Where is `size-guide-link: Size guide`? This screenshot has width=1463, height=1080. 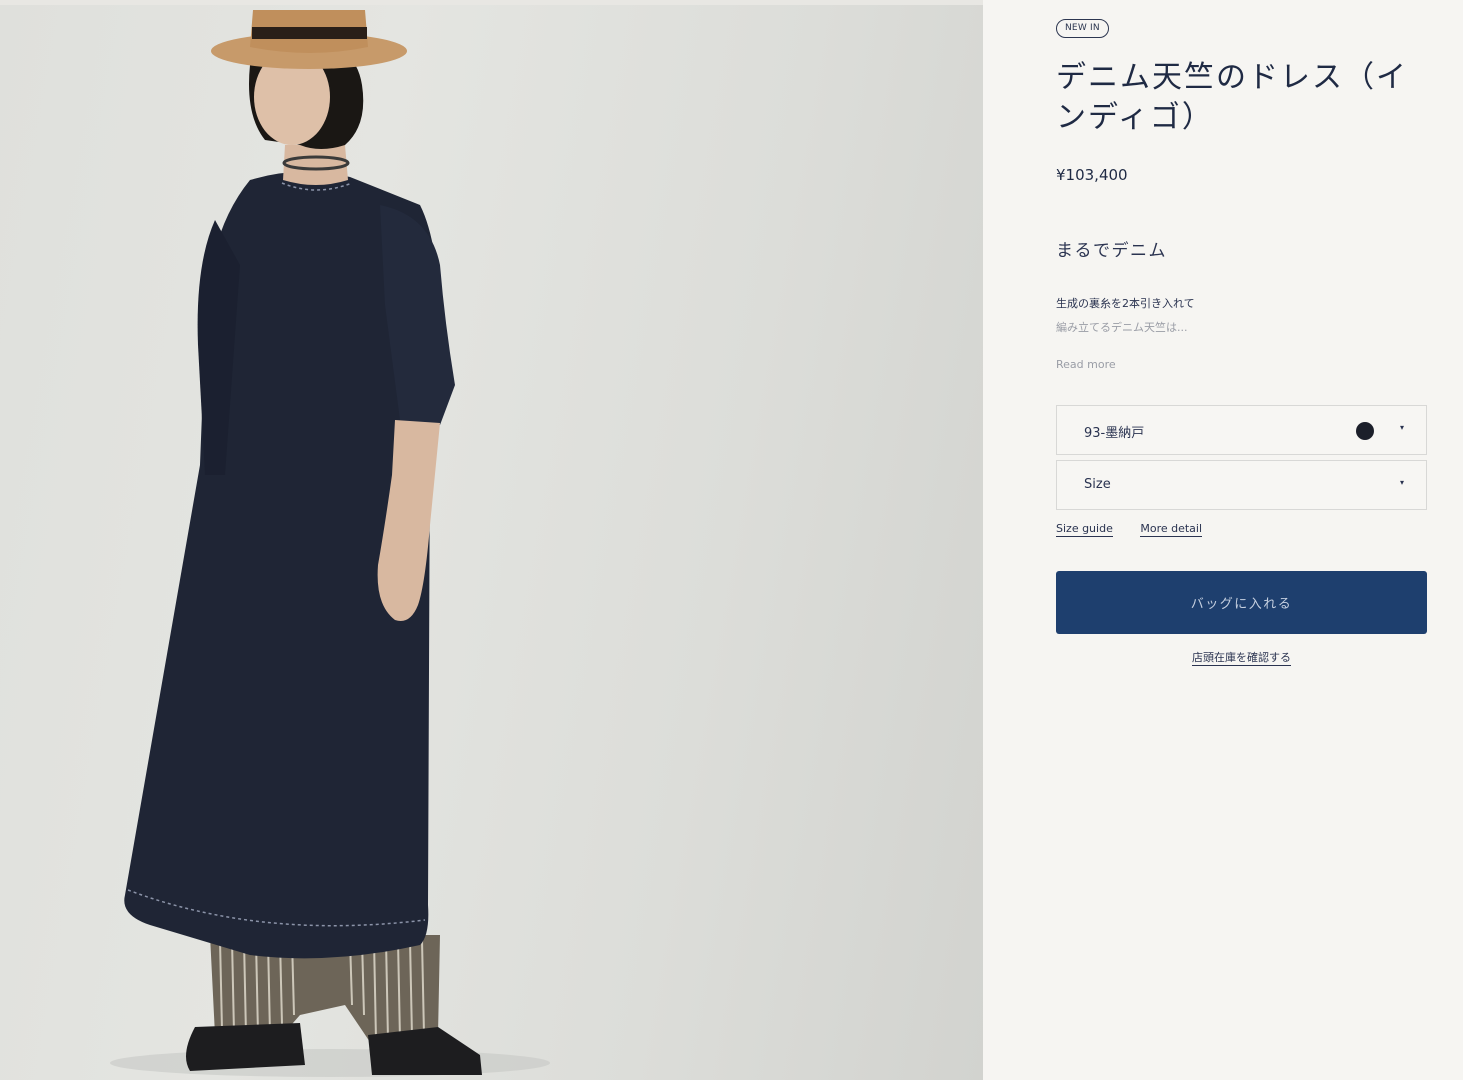 size-guide-link: Size guide is located at coordinates (1084, 529).